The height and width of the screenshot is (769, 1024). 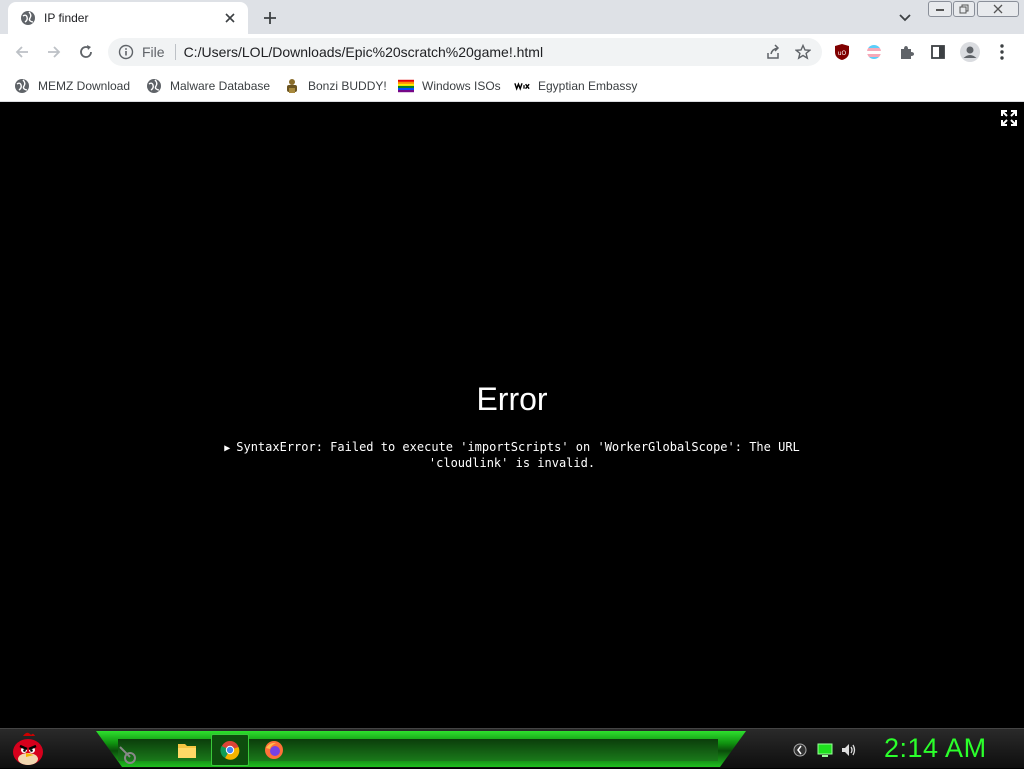 I want to click on bookmark-bonzi-buddy: Bonzi BUDDY!, so click(x=335, y=86).